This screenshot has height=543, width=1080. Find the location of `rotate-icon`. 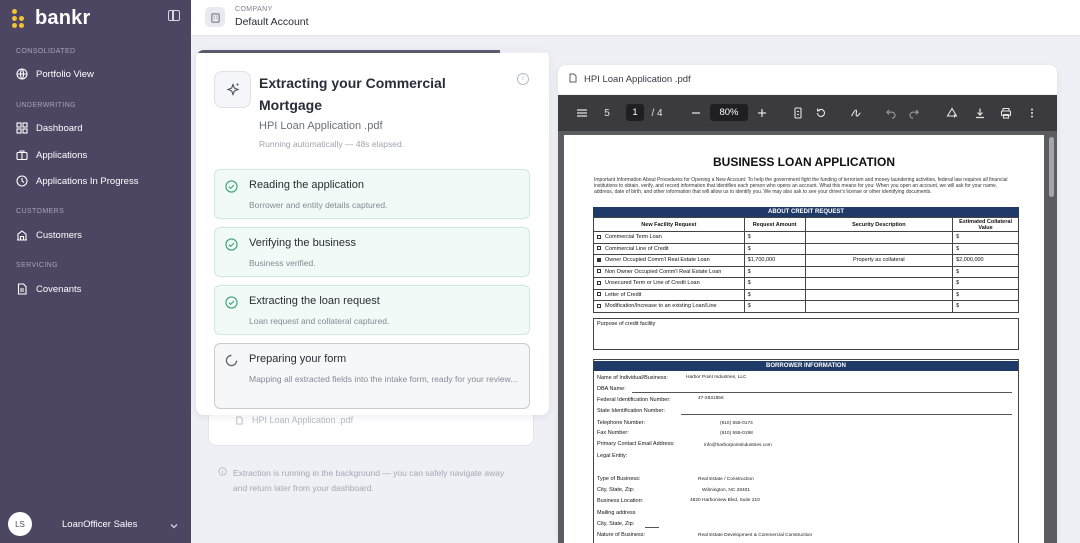

rotate-icon is located at coordinates (821, 113).